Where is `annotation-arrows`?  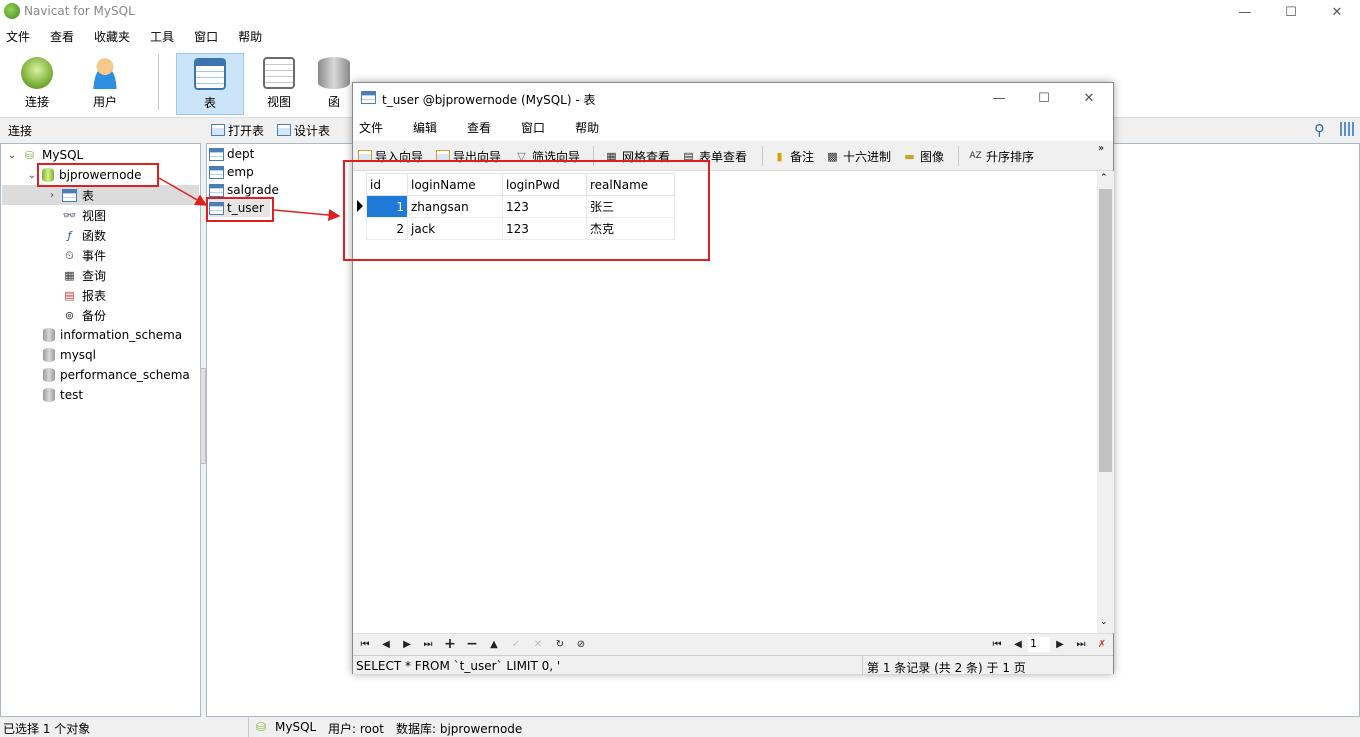 annotation-arrows is located at coordinates (249, 199).